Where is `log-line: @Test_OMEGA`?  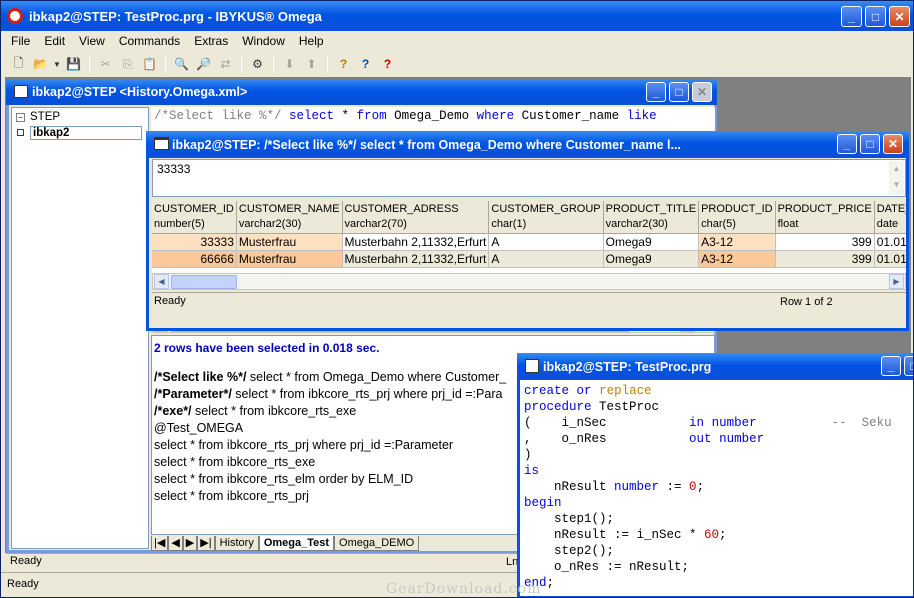
log-line: @Test_OMEGA is located at coordinates (330, 428).